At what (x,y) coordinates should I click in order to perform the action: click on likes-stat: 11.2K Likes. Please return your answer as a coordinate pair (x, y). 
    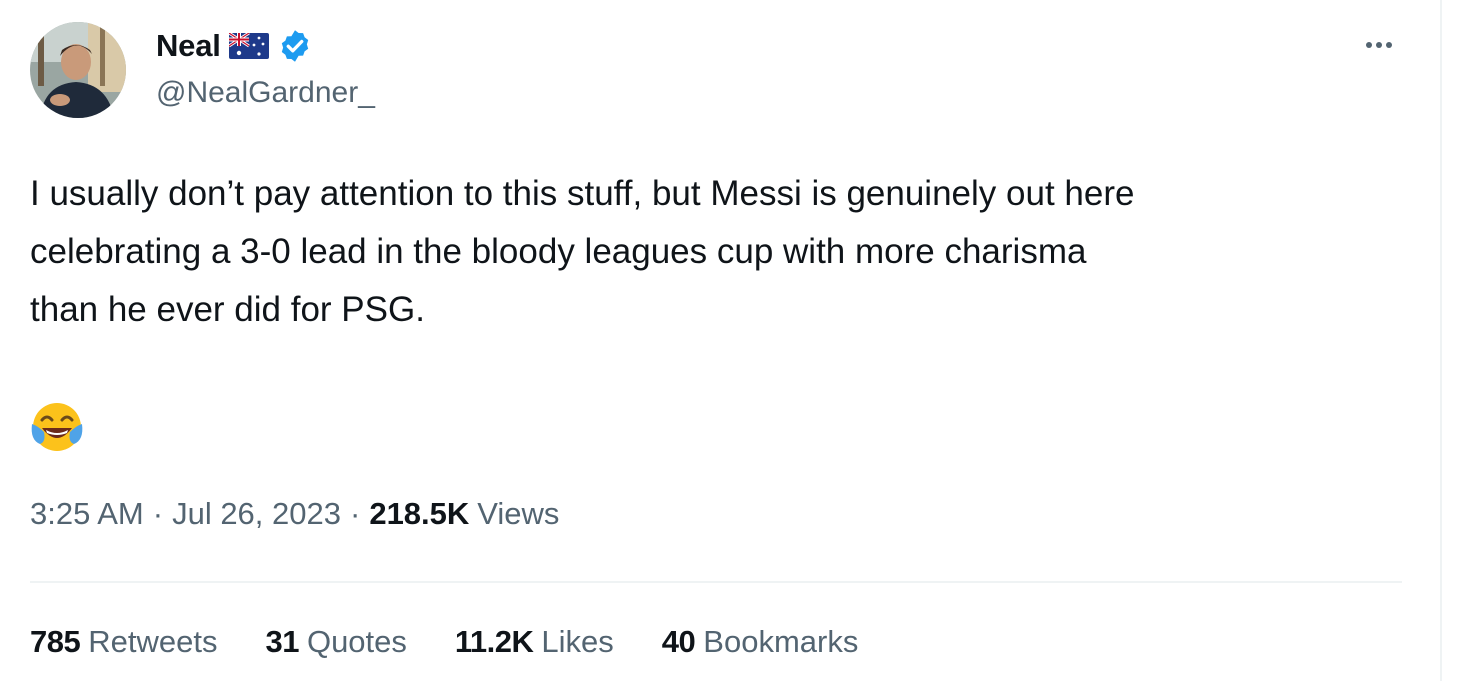
    Looking at the image, I should click on (534, 642).